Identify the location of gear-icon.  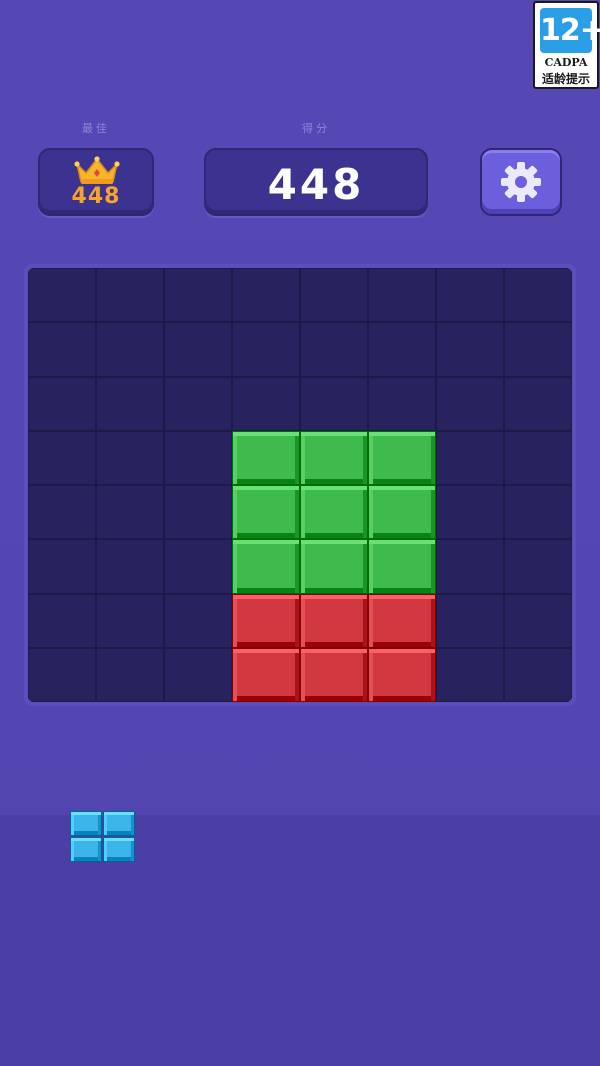
(521, 182).